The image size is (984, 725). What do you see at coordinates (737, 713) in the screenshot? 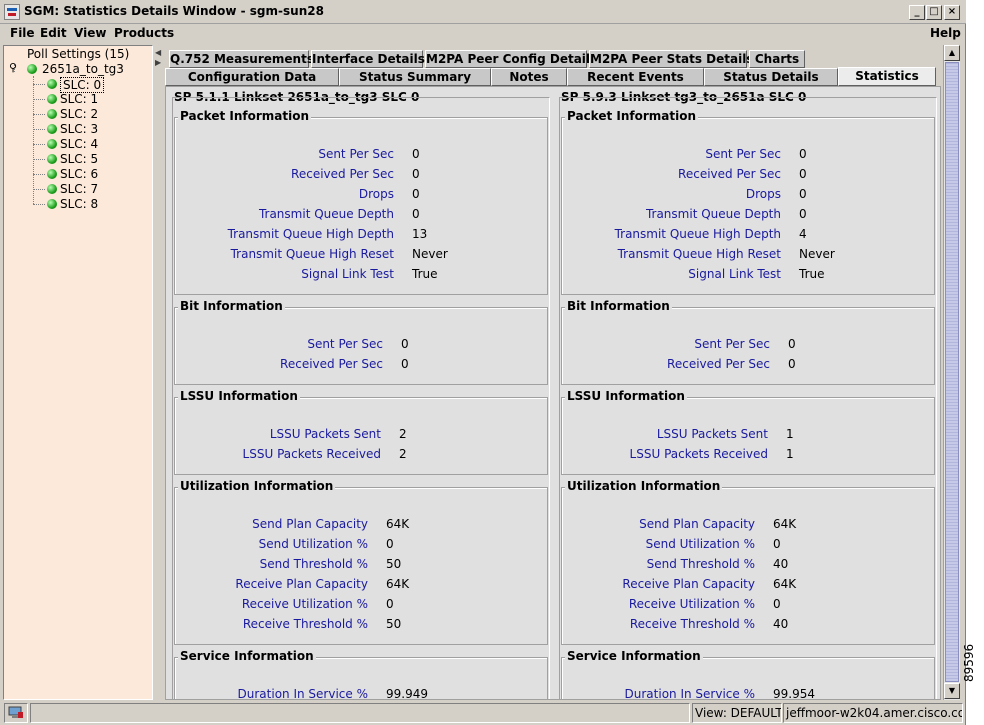
I see `status-view: View: DEFAULT` at bounding box center [737, 713].